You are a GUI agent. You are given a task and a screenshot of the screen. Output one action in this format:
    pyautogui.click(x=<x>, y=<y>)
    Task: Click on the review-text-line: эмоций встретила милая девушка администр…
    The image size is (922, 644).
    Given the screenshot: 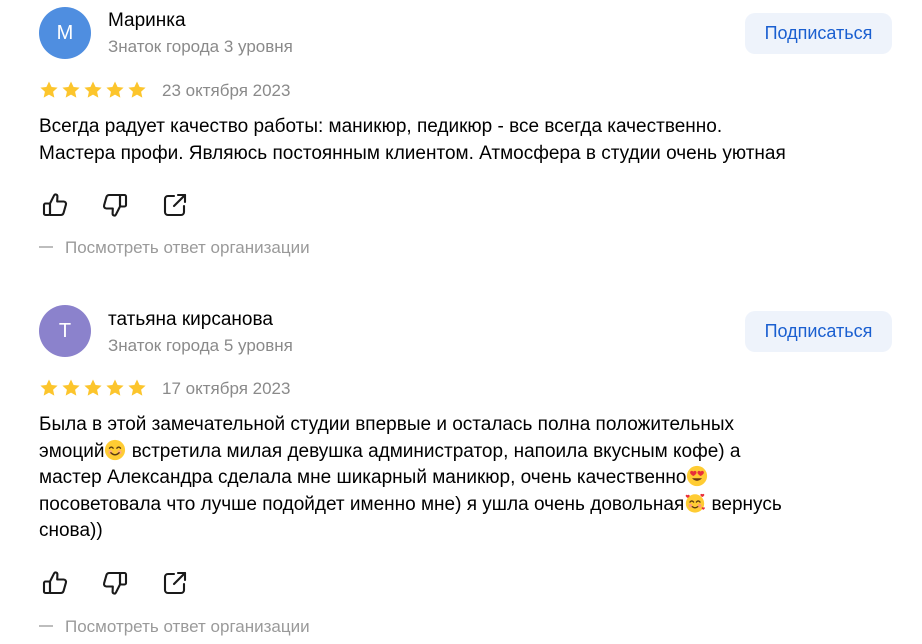 What is the action you would take?
    pyautogui.click(x=464, y=452)
    